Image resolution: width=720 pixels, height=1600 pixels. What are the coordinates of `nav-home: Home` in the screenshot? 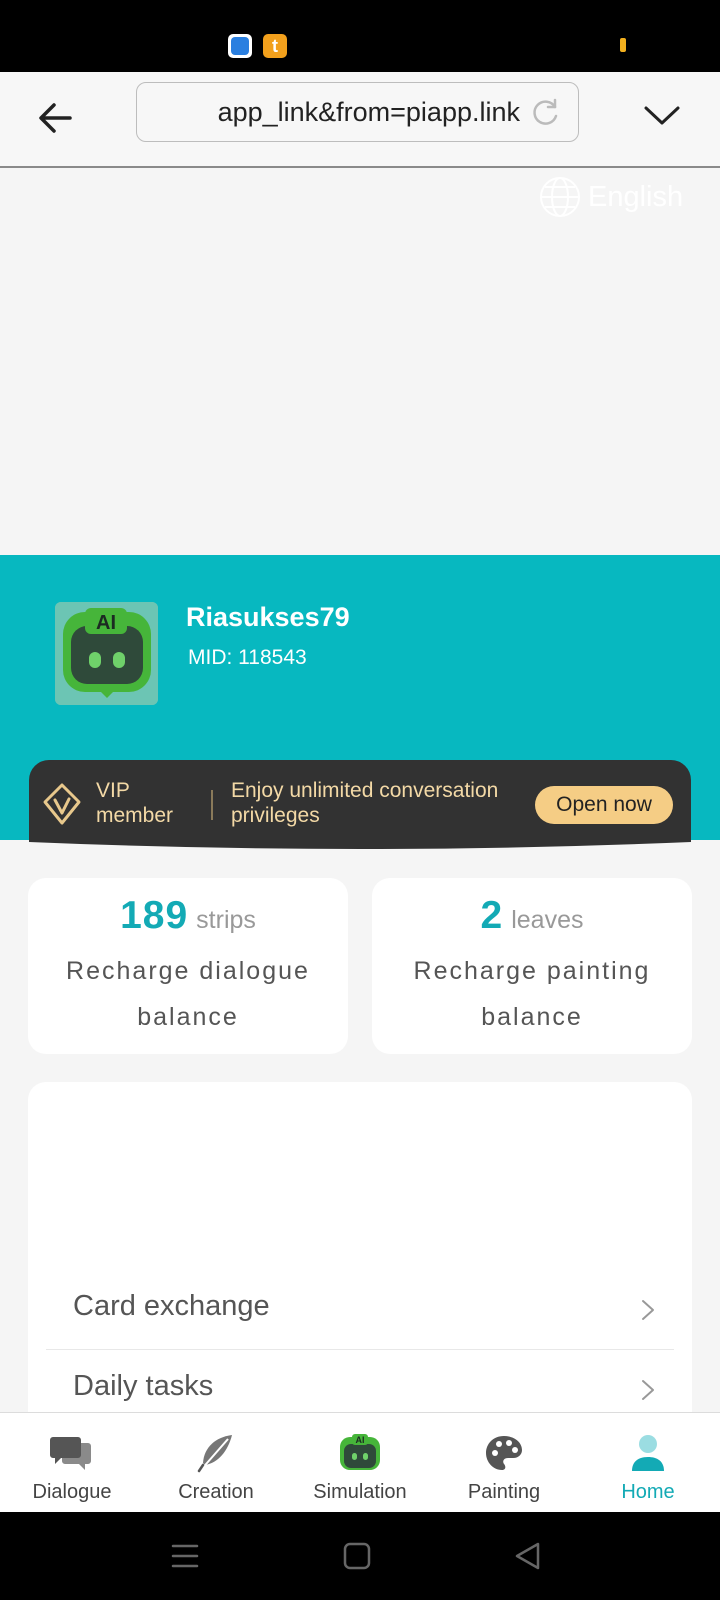 It's located at (648, 1462).